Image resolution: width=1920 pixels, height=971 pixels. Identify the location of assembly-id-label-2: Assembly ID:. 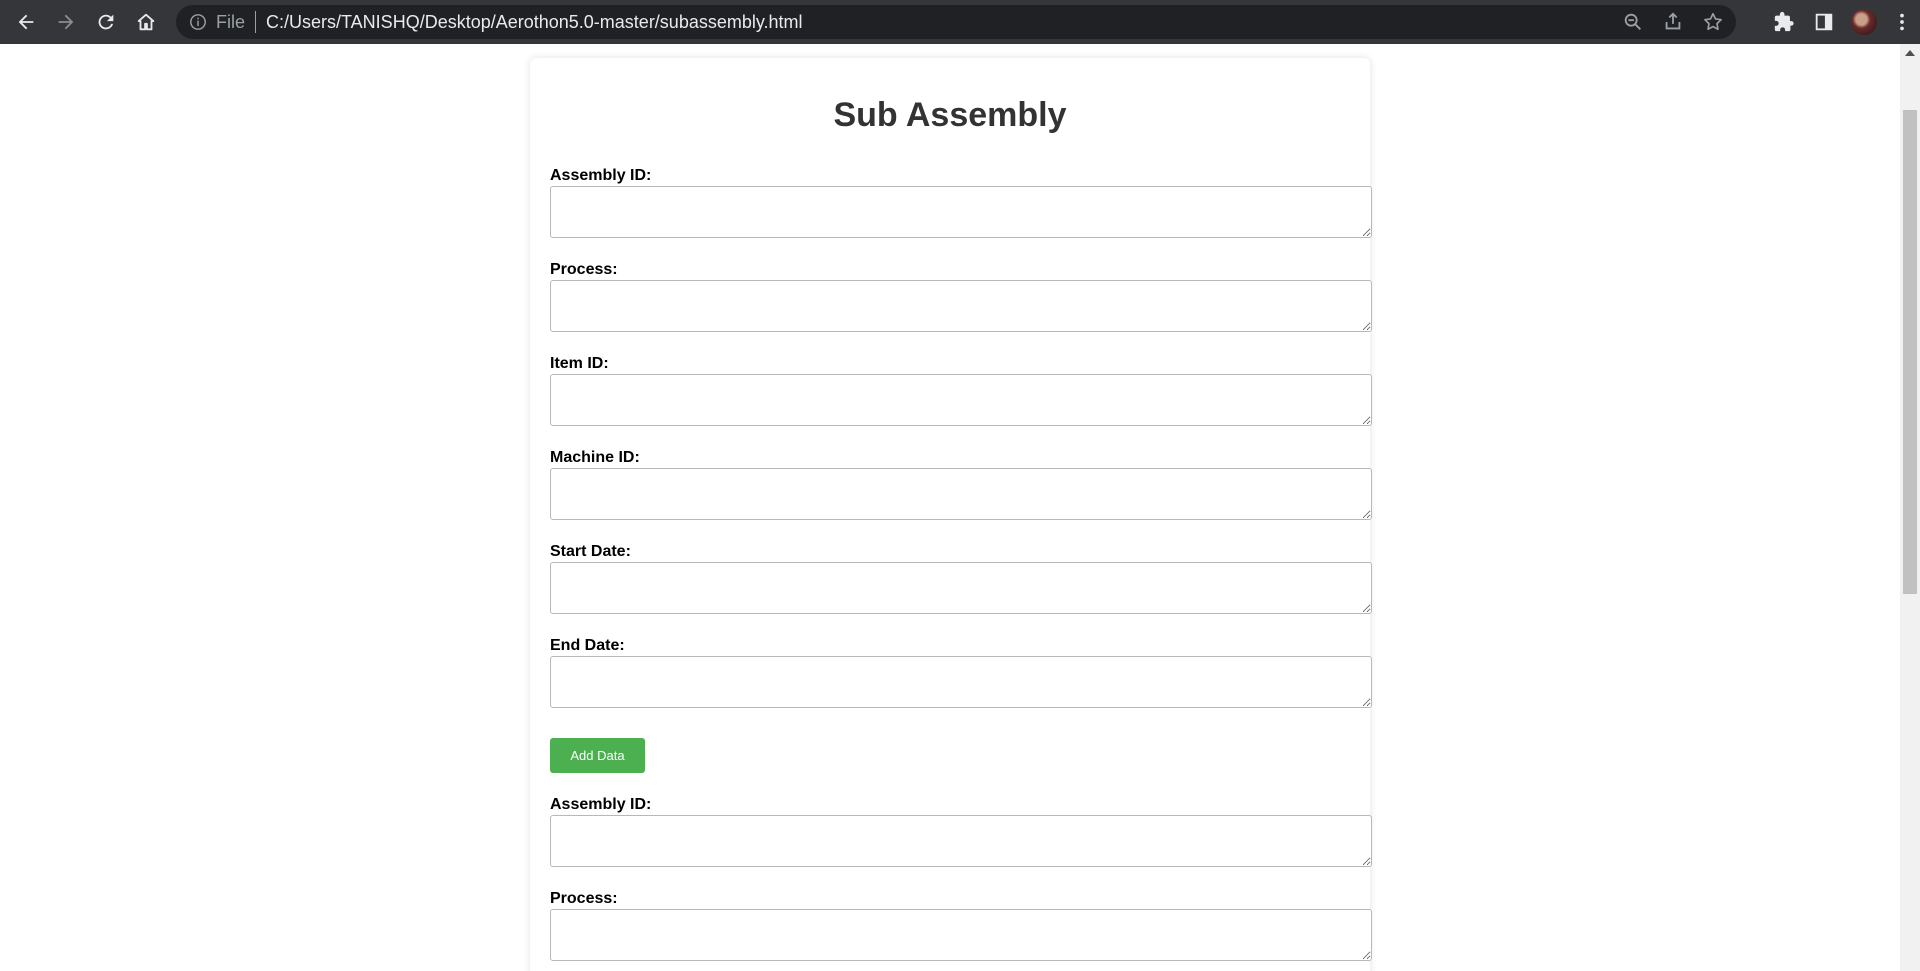
(601, 804).